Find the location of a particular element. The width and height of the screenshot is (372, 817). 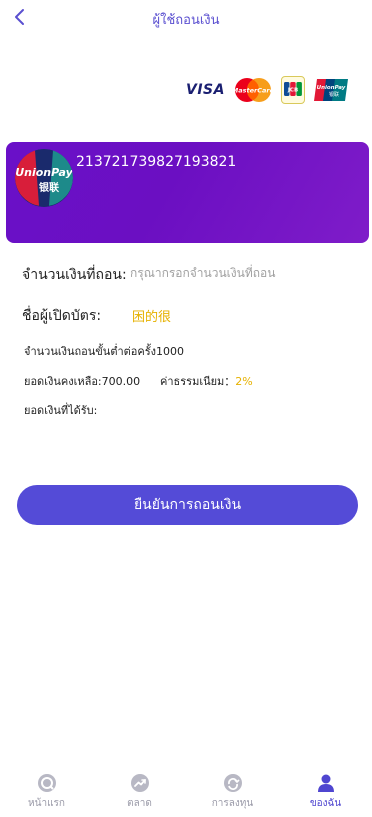

tab-label-home: หน้าแรก is located at coordinates (46, 803).